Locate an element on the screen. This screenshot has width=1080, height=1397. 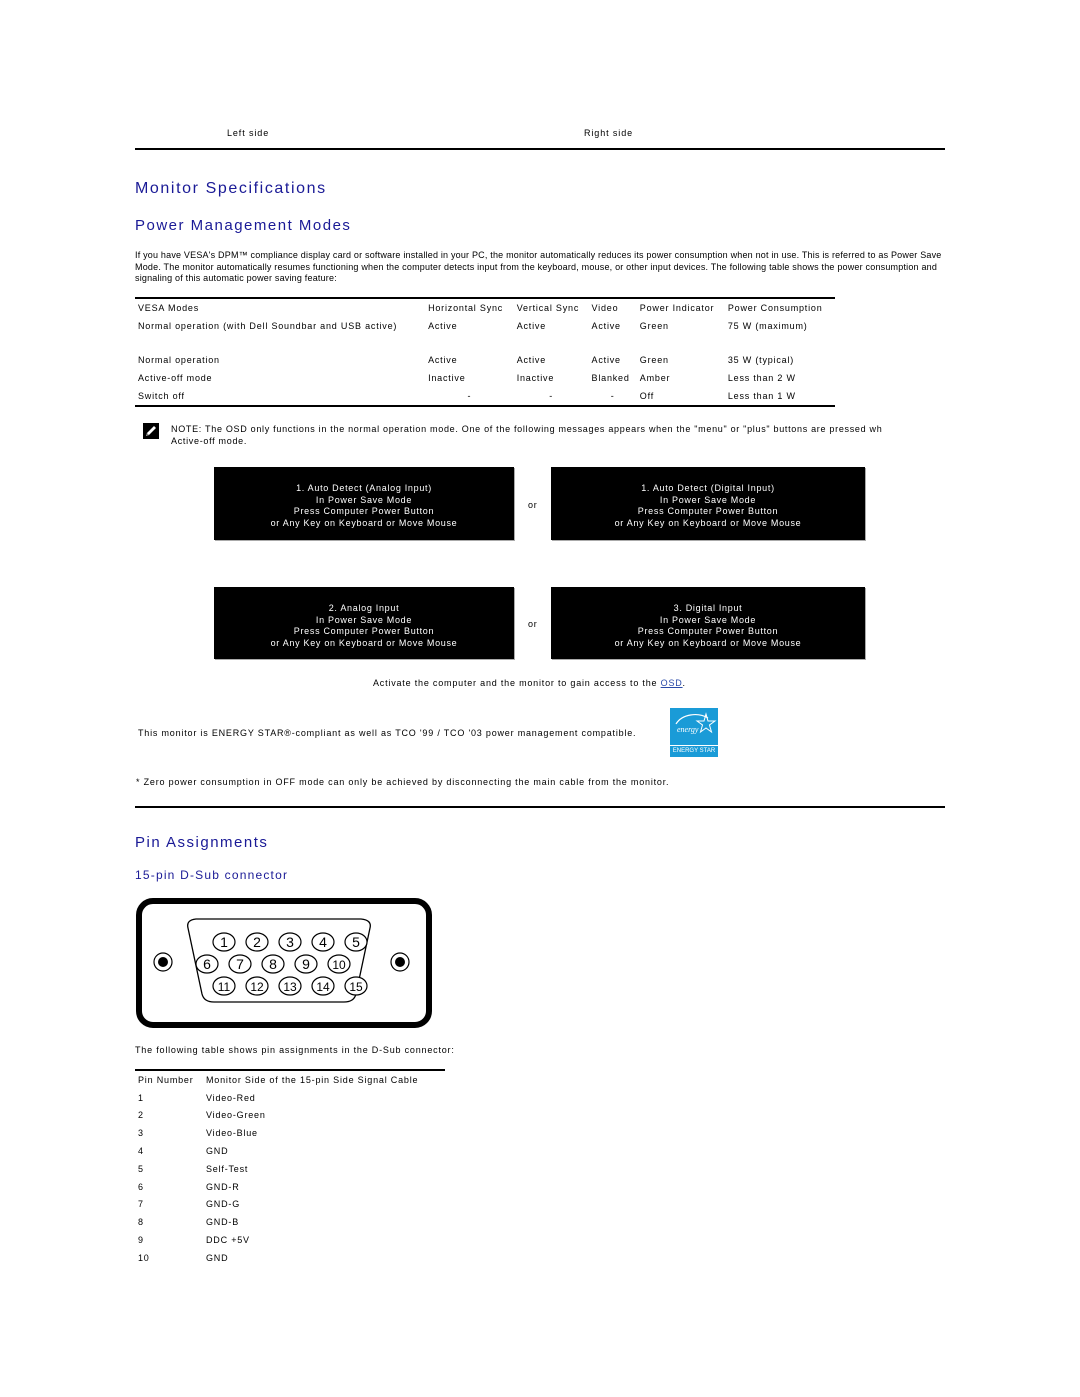
connector-pin-5: 5 is located at coordinates (356, 942).